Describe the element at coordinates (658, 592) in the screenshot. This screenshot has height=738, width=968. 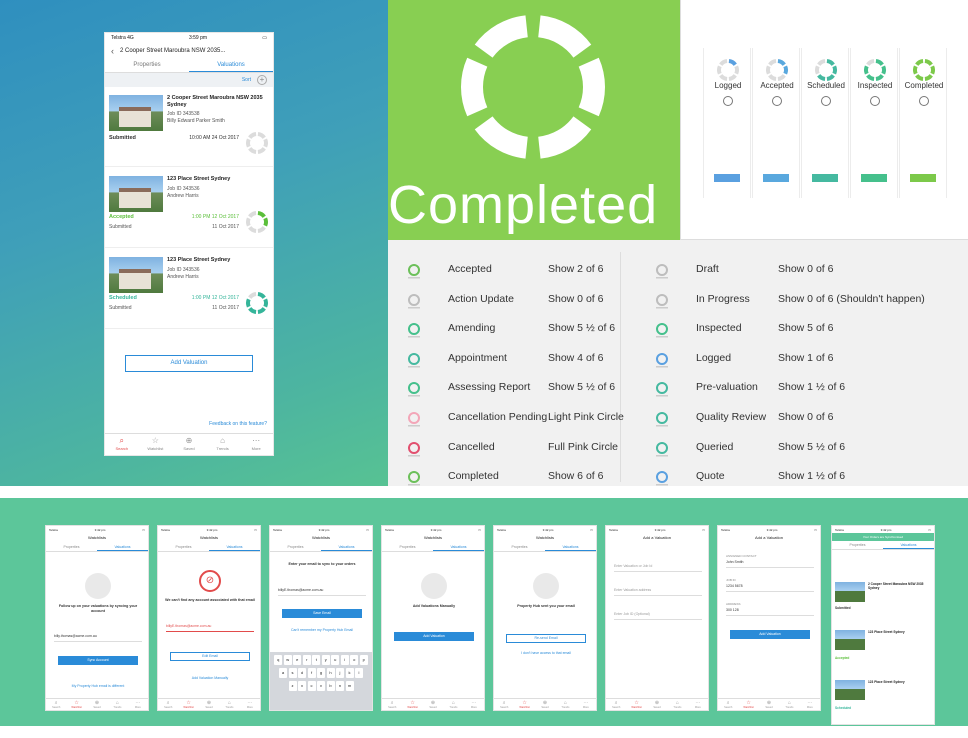
I see `valuation-address-field: Enter Valuation address` at that location.